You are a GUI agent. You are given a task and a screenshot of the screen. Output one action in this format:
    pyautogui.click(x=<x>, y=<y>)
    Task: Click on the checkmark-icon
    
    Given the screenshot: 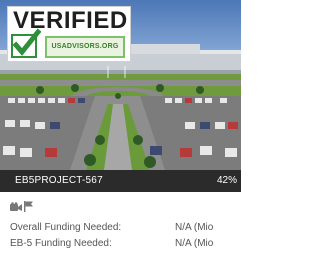 What is the action you would take?
    pyautogui.click(x=26, y=43)
    